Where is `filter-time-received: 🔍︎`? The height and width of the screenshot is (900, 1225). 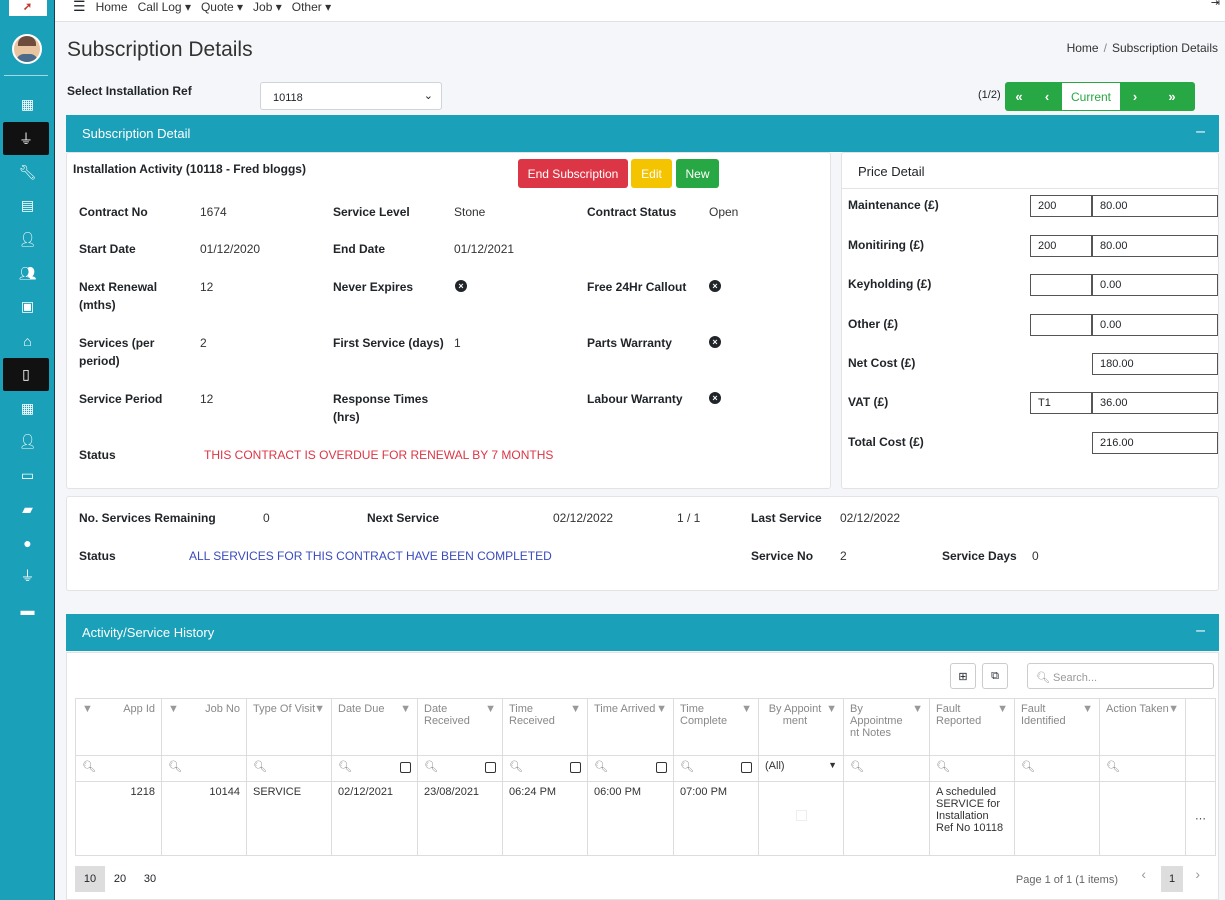
filter-time-received: 🔍︎ is located at coordinates (545, 768).